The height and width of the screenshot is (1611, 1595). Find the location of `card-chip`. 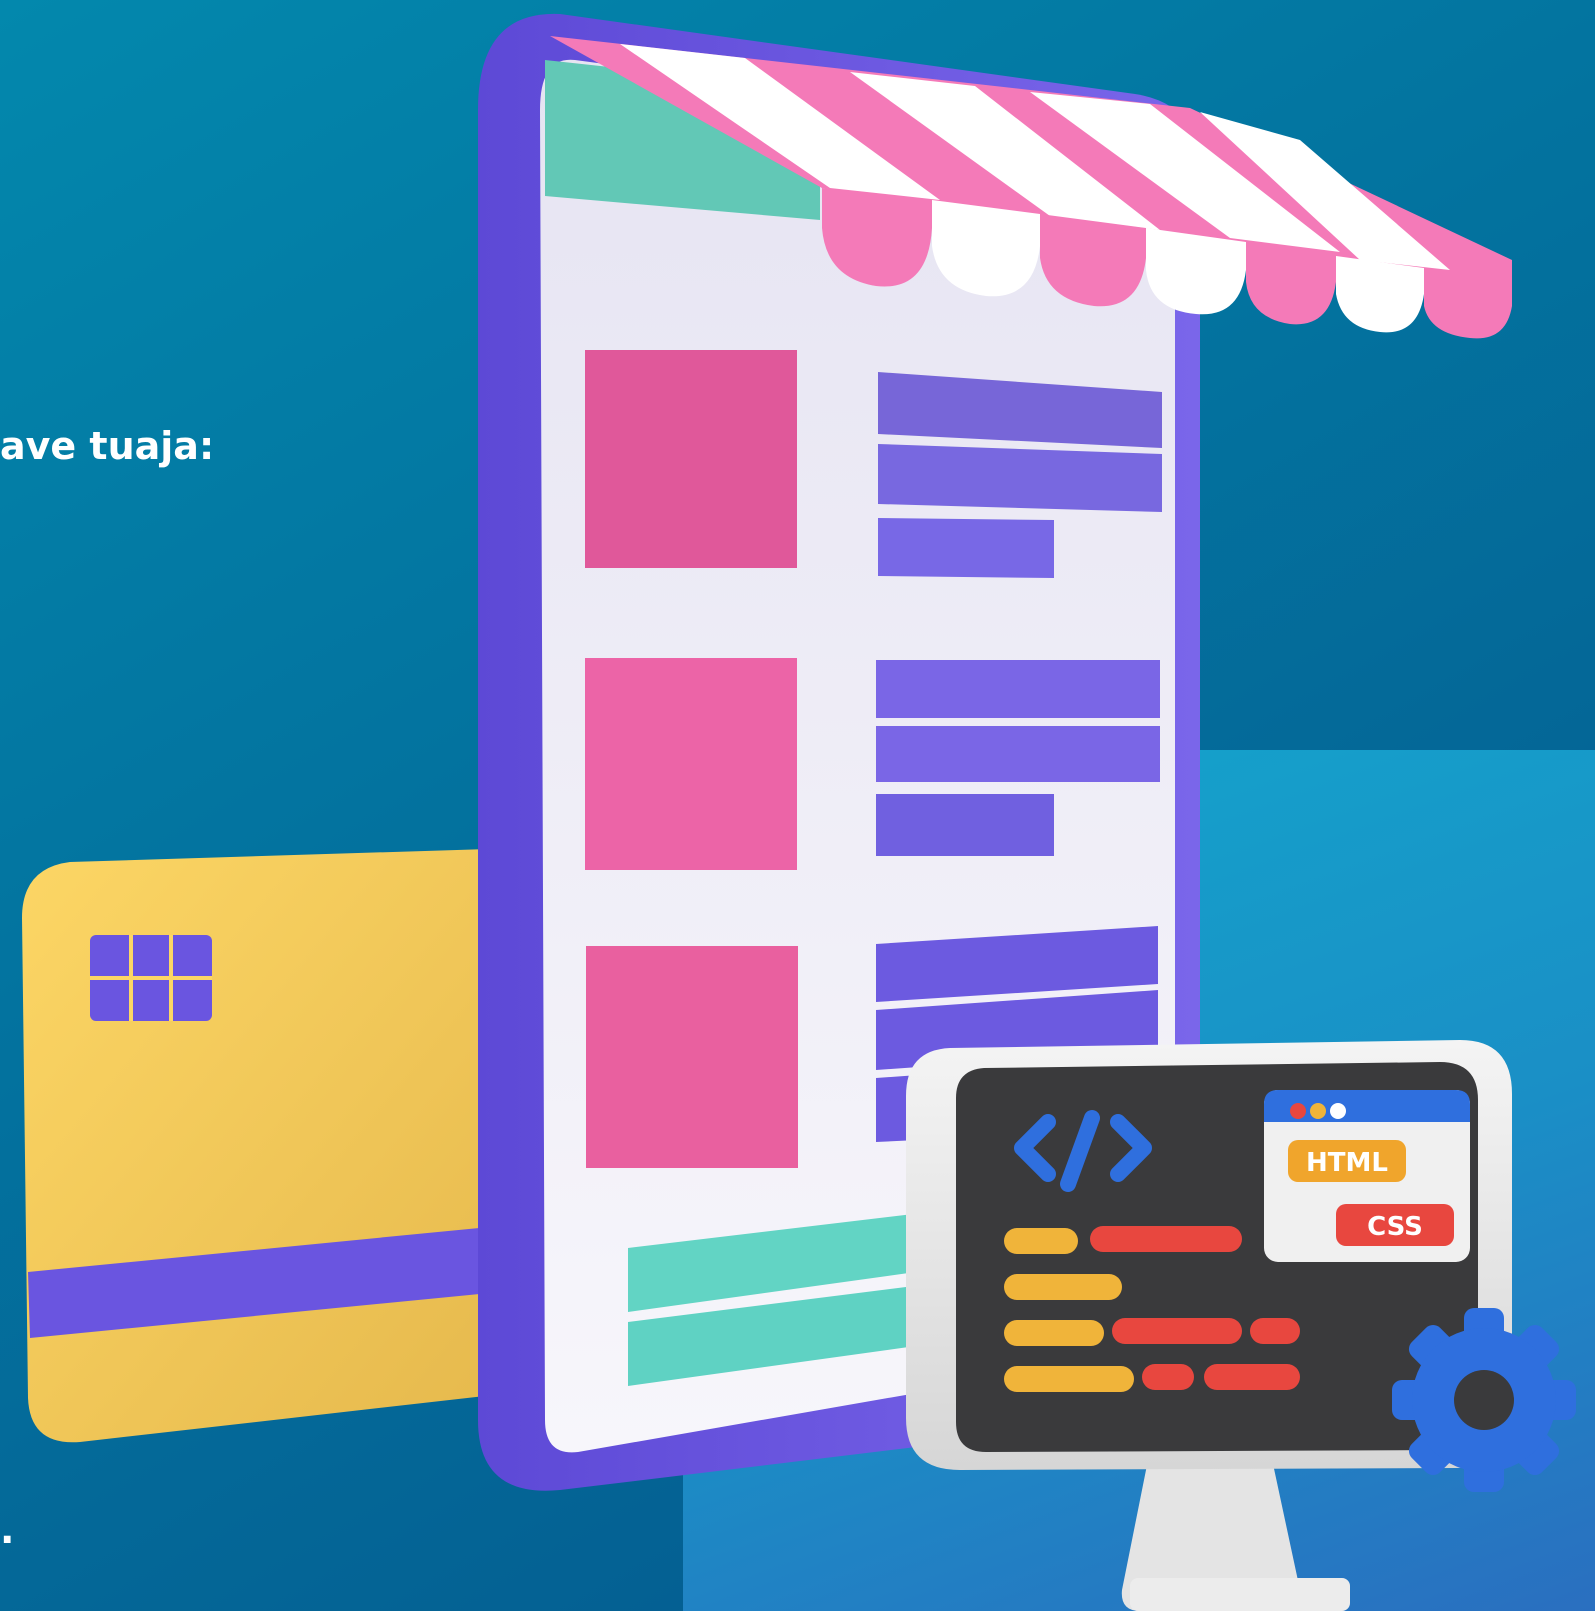

card-chip is located at coordinates (151, 978).